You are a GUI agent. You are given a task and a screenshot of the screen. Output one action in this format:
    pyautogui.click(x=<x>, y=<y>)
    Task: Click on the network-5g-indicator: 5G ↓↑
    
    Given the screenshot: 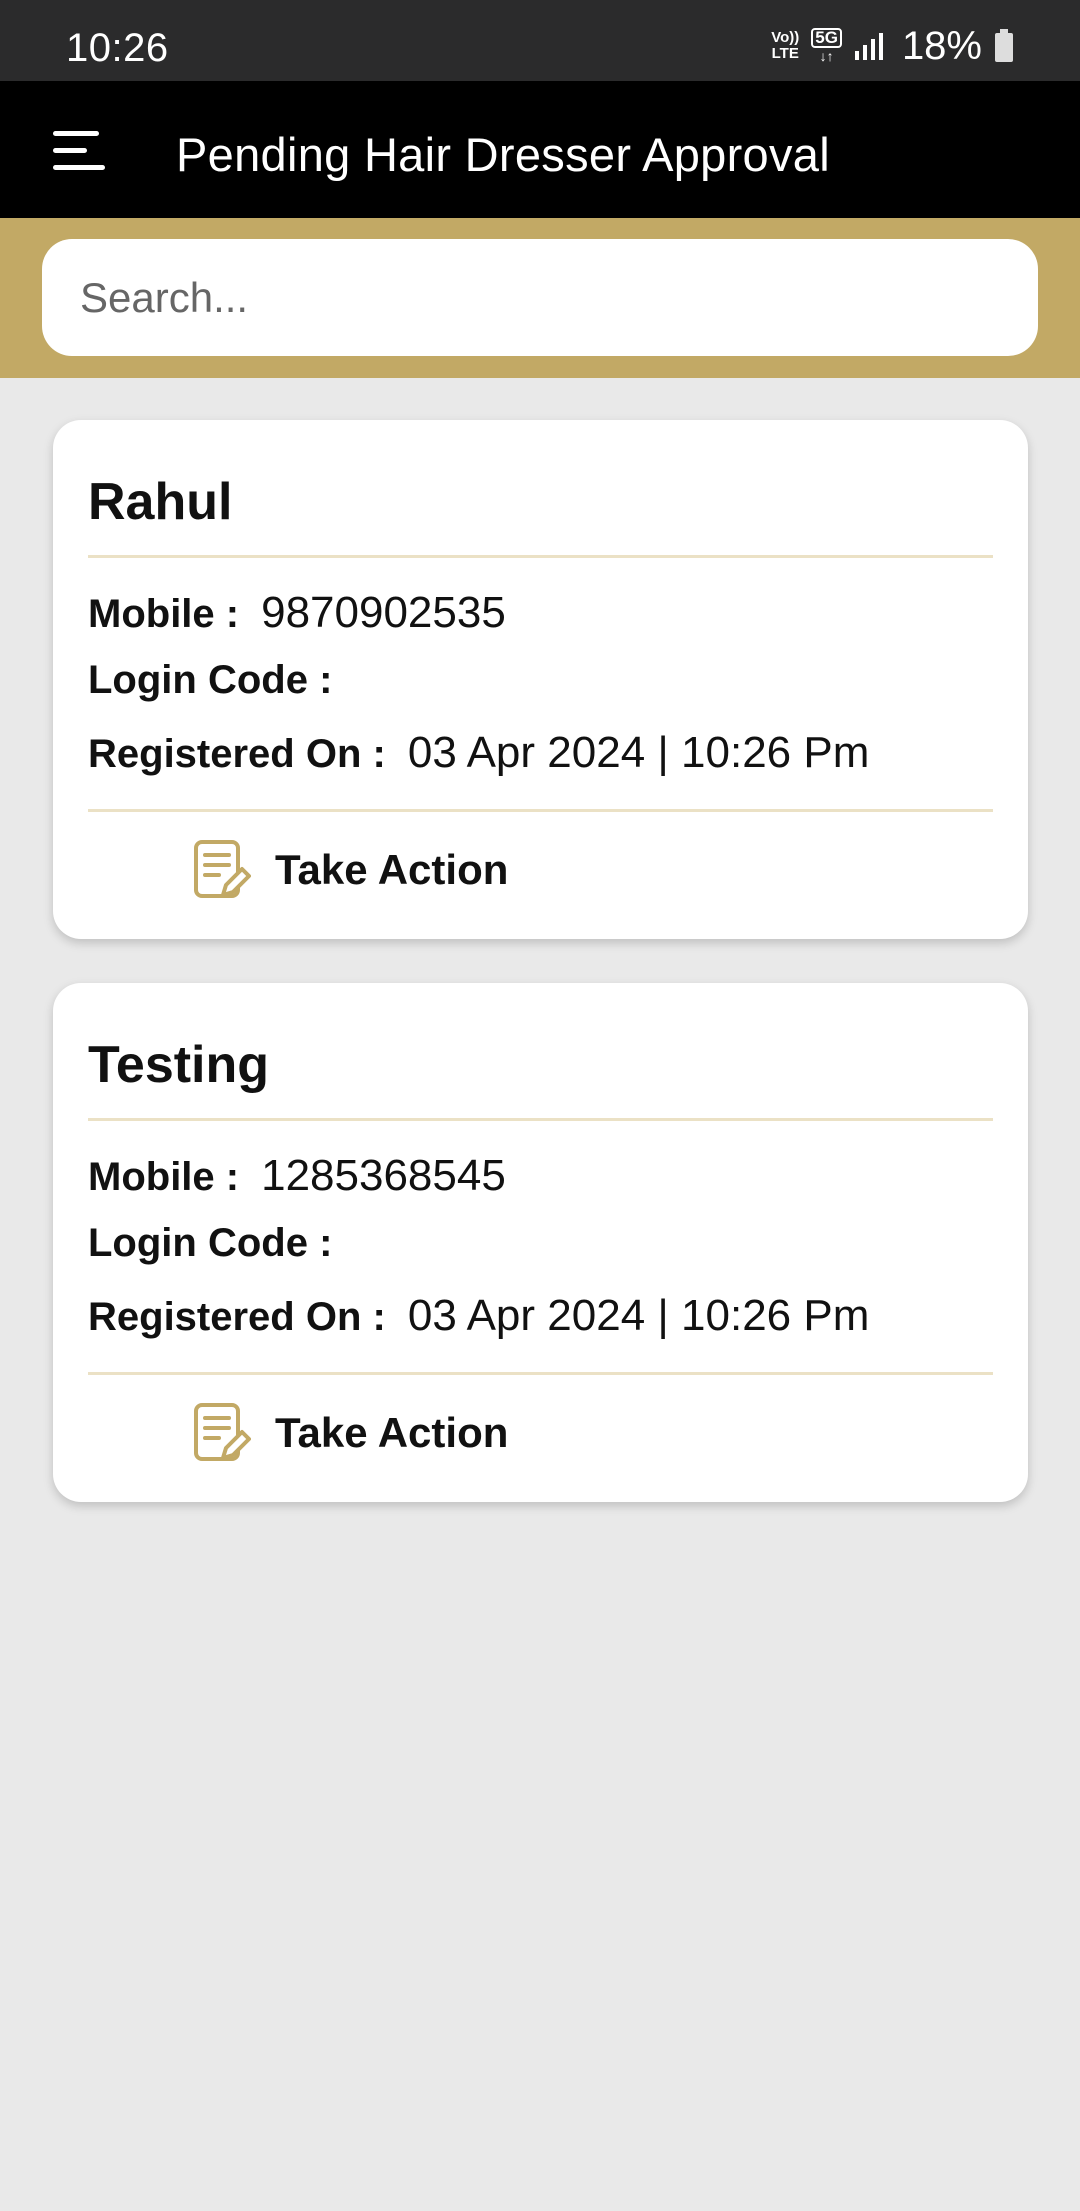 What is the action you would take?
    pyautogui.click(x=826, y=46)
    